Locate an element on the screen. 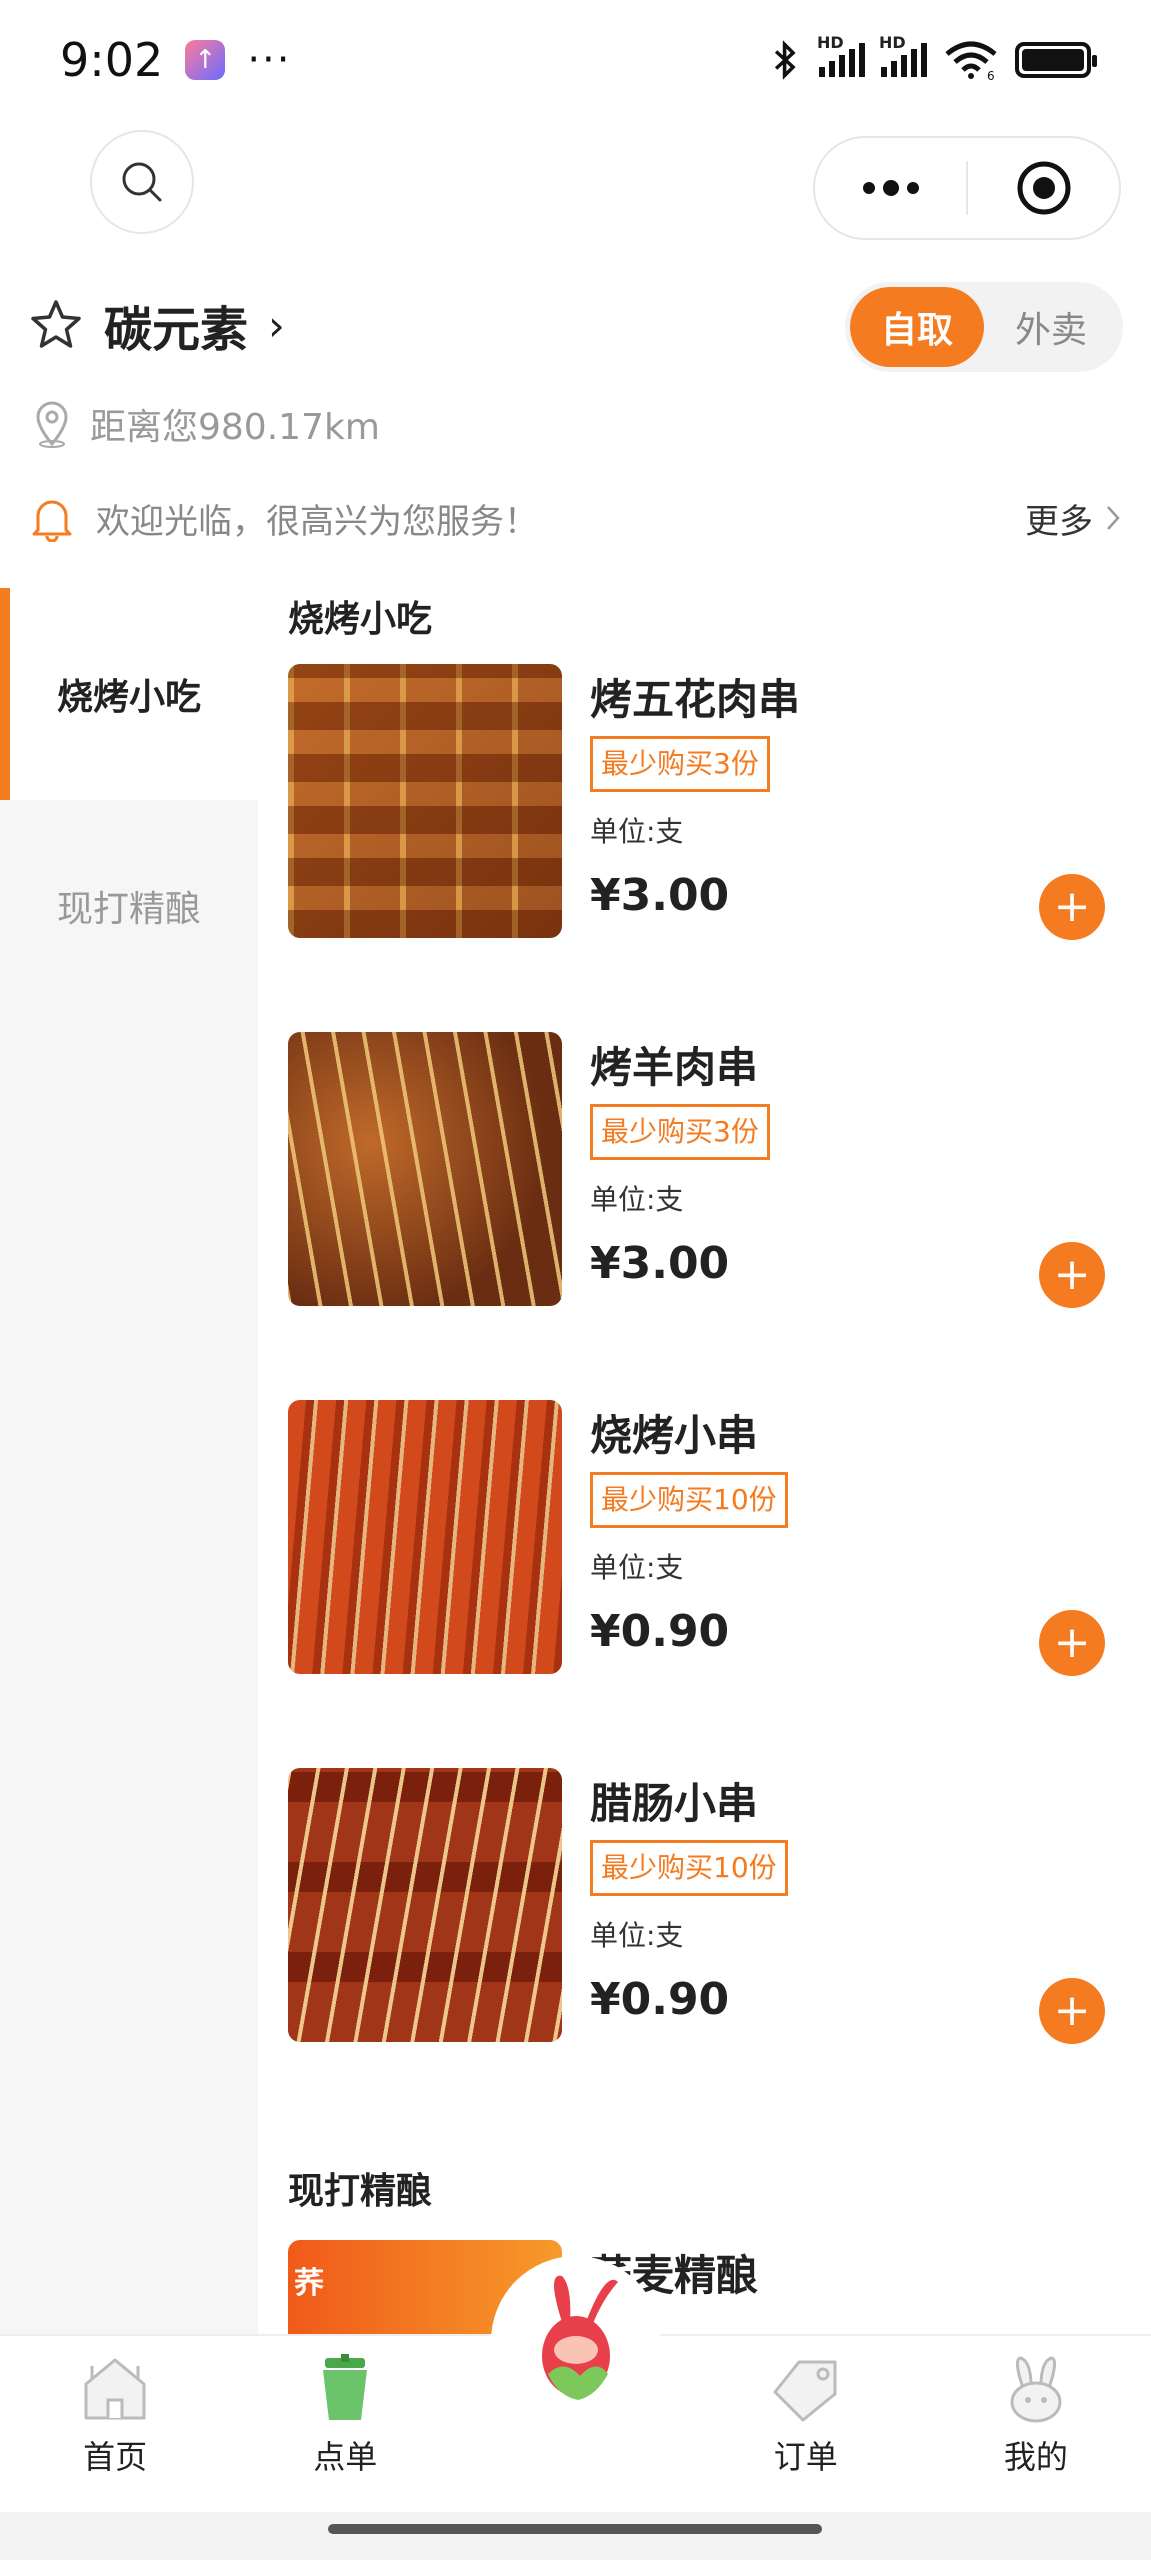 The image size is (1151, 2560). product-item: 腊肠小串 最少购买10份 单位:支 ¥0.90 + is located at coordinates (719, 1952).